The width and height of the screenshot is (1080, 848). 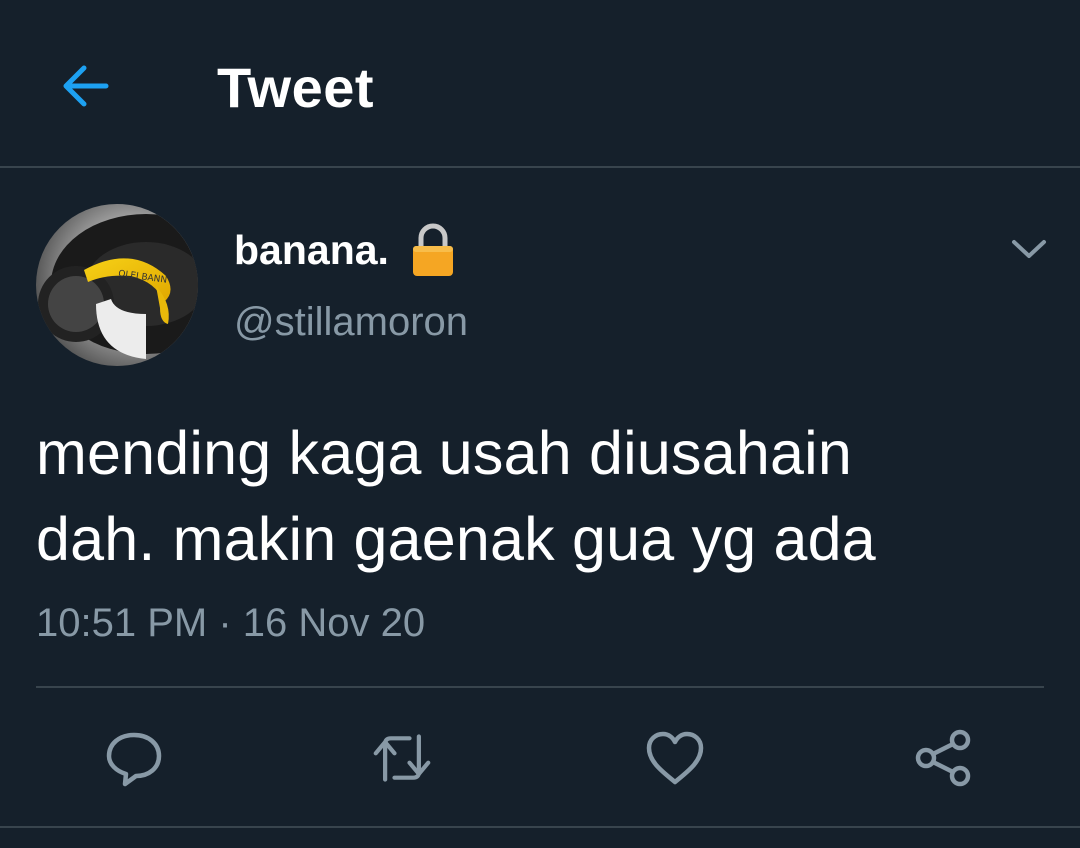 I want to click on user-name-row: banana., so click(x=344, y=250).